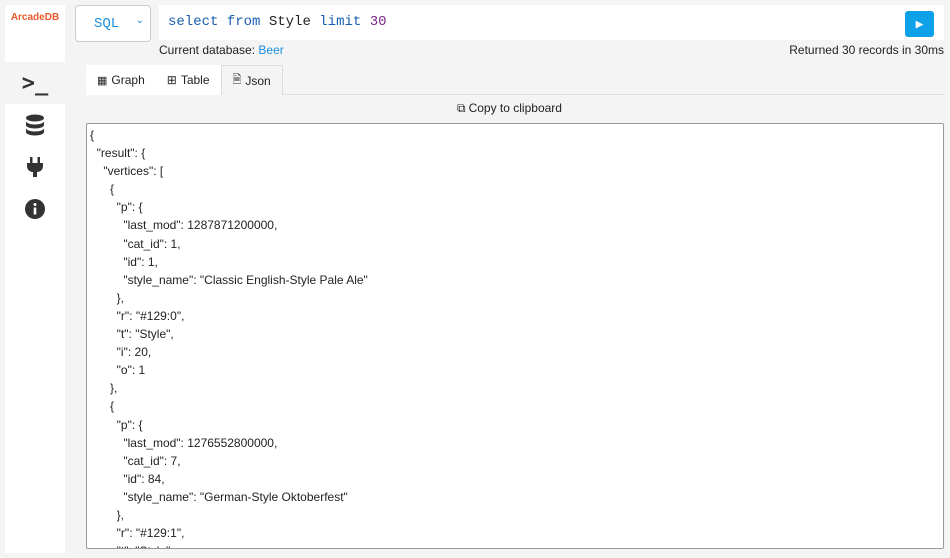 This screenshot has height=558, width=950. What do you see at coordinates (207, 50) in the screenshot?
I see `current-database-label: Current database:` at bounding box center [207, 50].